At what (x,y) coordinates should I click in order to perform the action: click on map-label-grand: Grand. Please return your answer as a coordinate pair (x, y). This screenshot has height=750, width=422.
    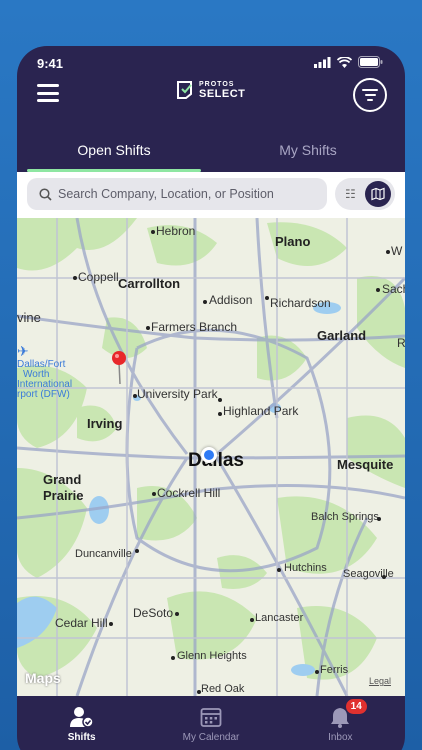
    Looking at the image, I should click on (62, 479).